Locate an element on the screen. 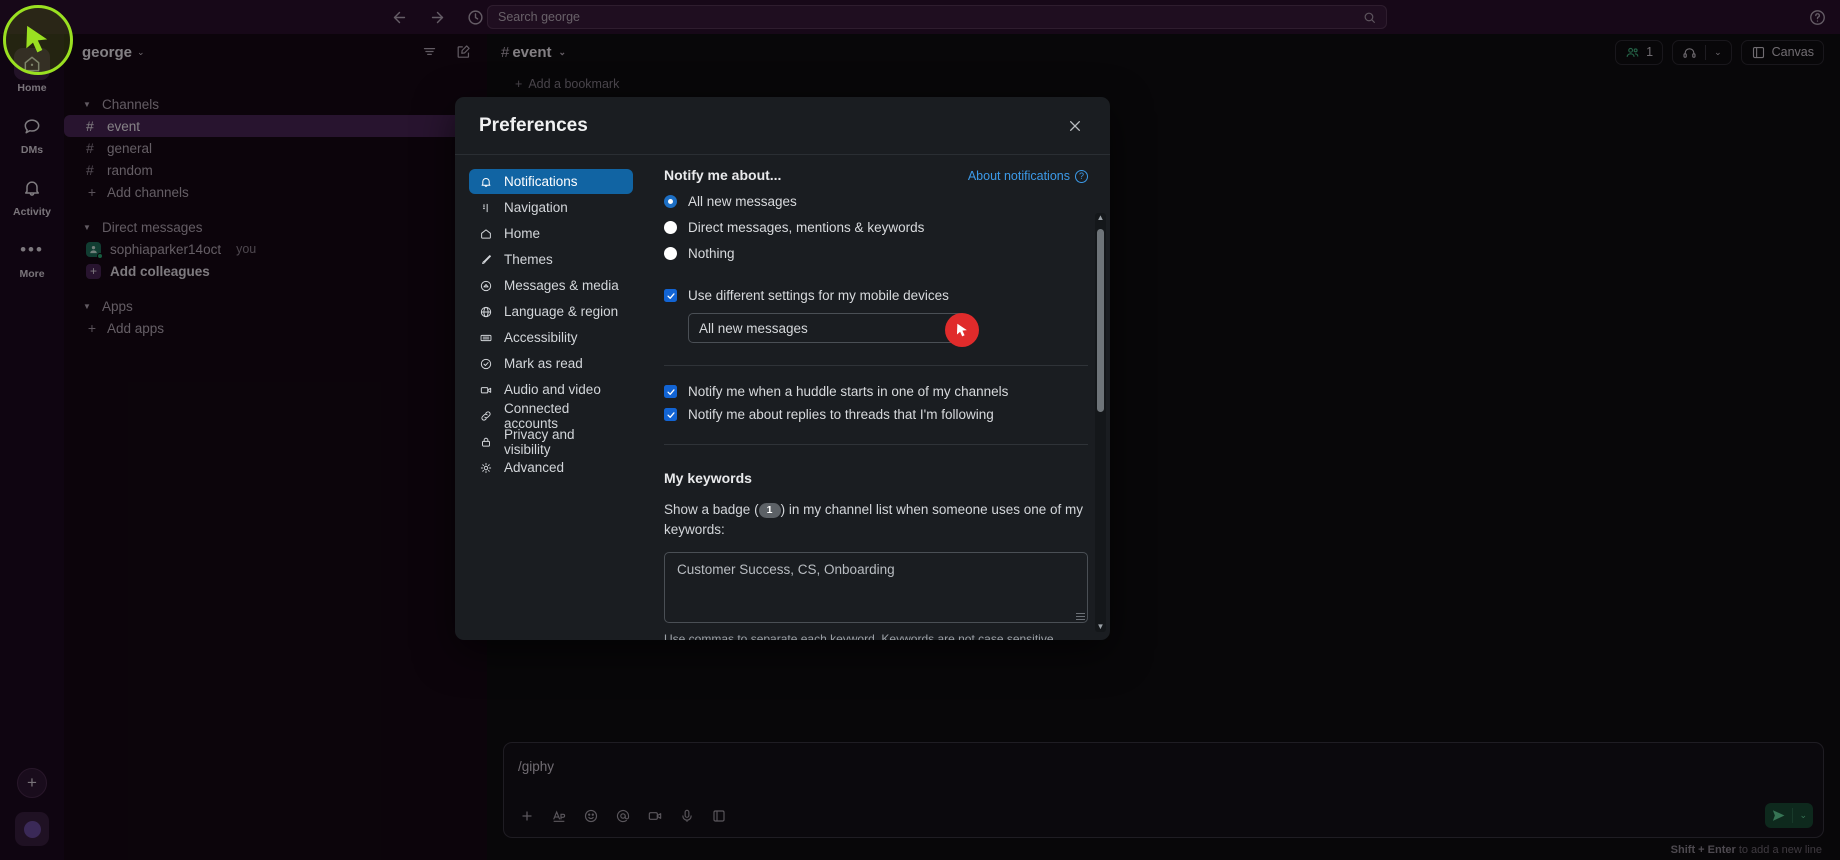 The height and width of the screenshot is (860, 1840). question-circle-icon: ? is located at coordinates (1081, 176).